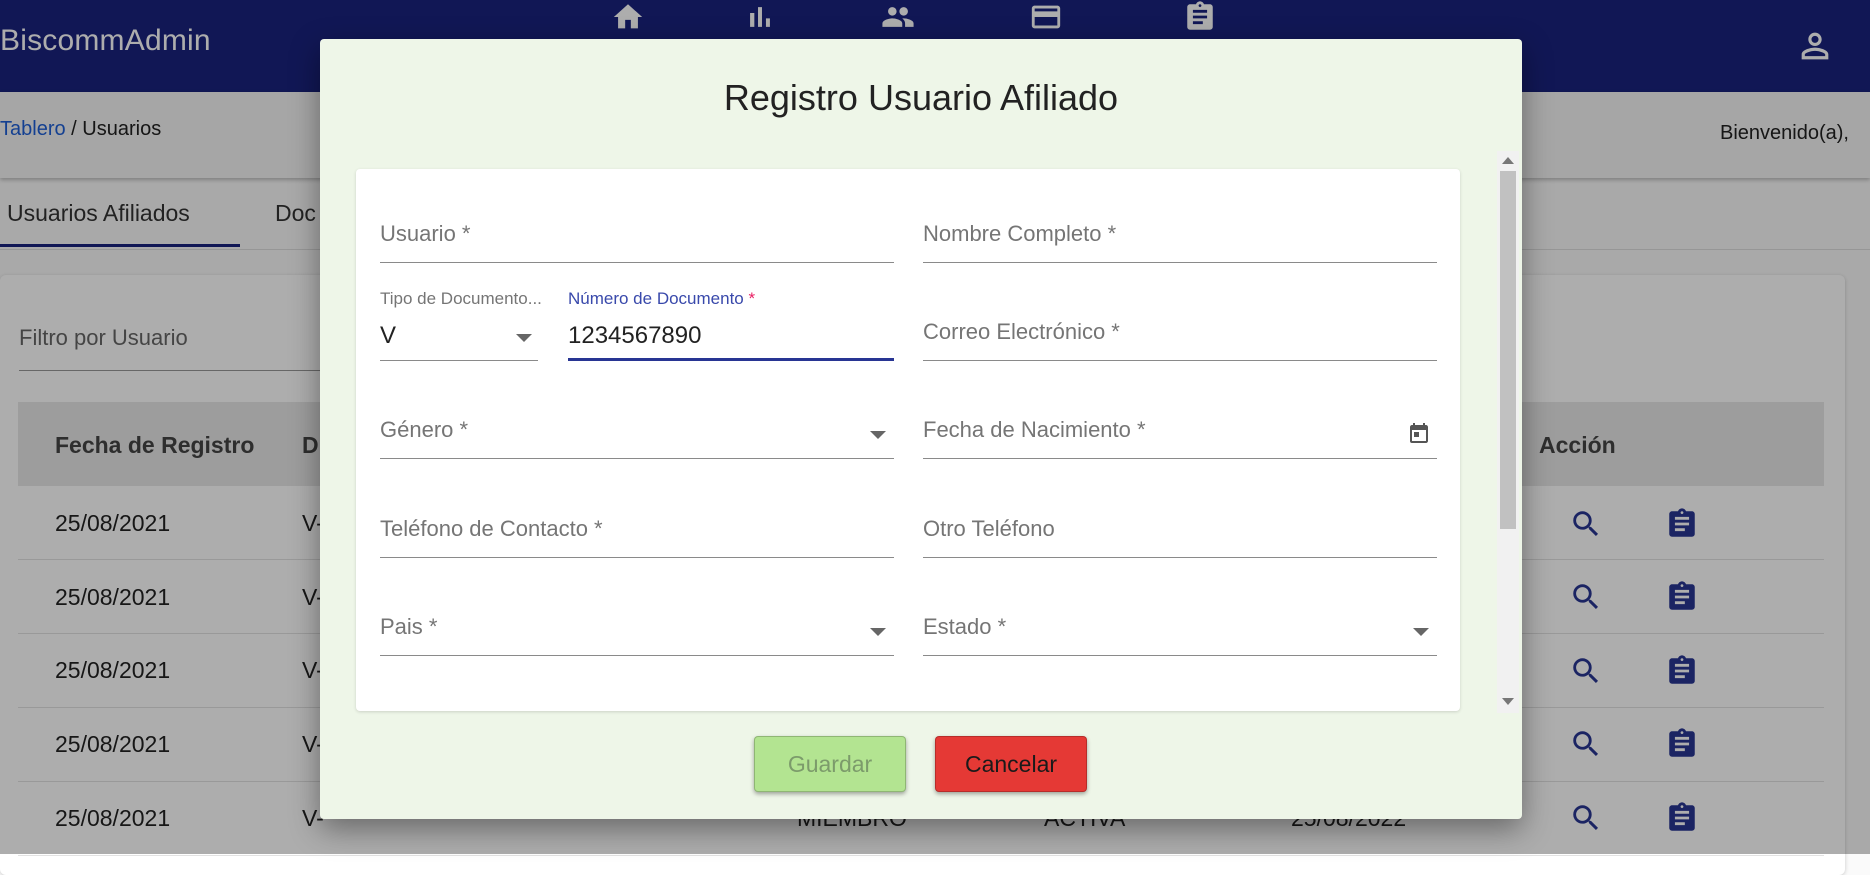  Describe the element at coordinates (1180, 531) in the screenshot. I see `otro-telefono-field: Otro Teléfono` at that location.